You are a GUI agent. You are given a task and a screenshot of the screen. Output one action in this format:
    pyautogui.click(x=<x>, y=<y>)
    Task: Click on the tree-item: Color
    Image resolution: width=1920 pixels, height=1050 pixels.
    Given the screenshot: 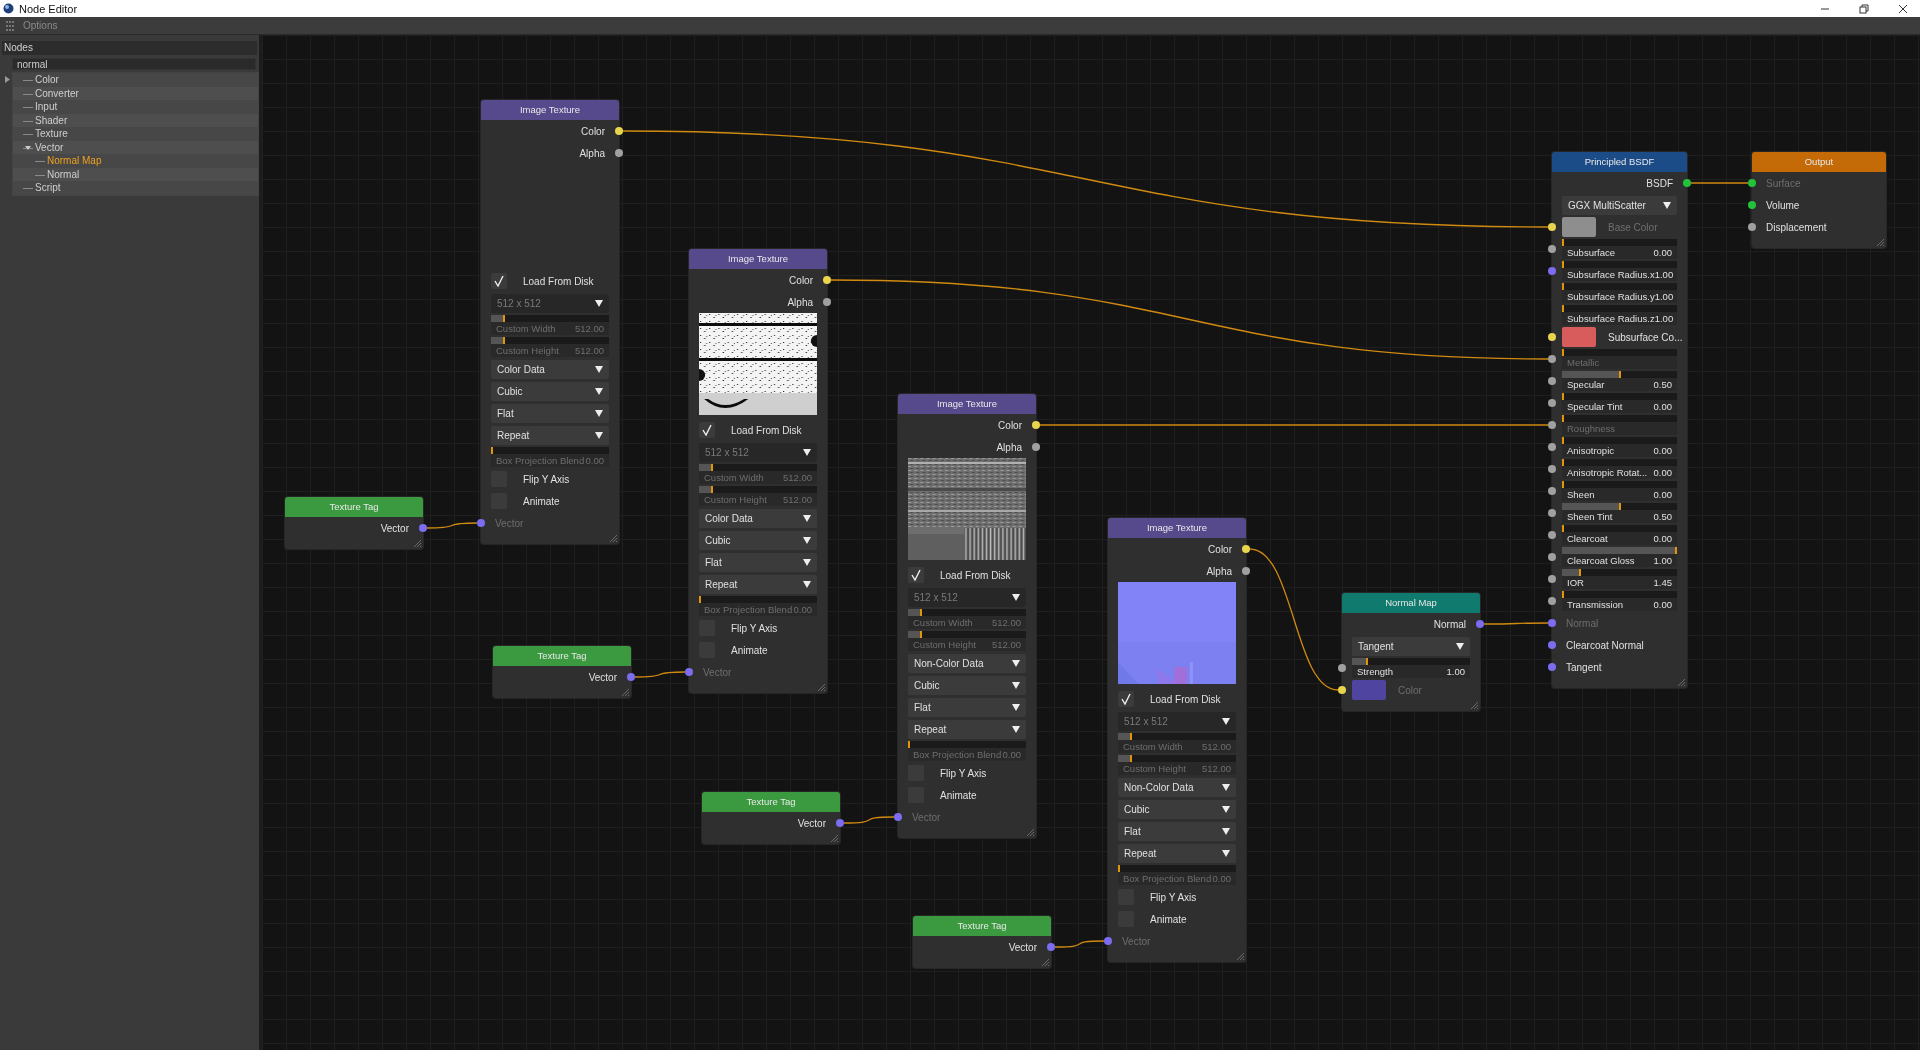 What is the action you would take?
    pyautogui.click(x=135, y=80)
    